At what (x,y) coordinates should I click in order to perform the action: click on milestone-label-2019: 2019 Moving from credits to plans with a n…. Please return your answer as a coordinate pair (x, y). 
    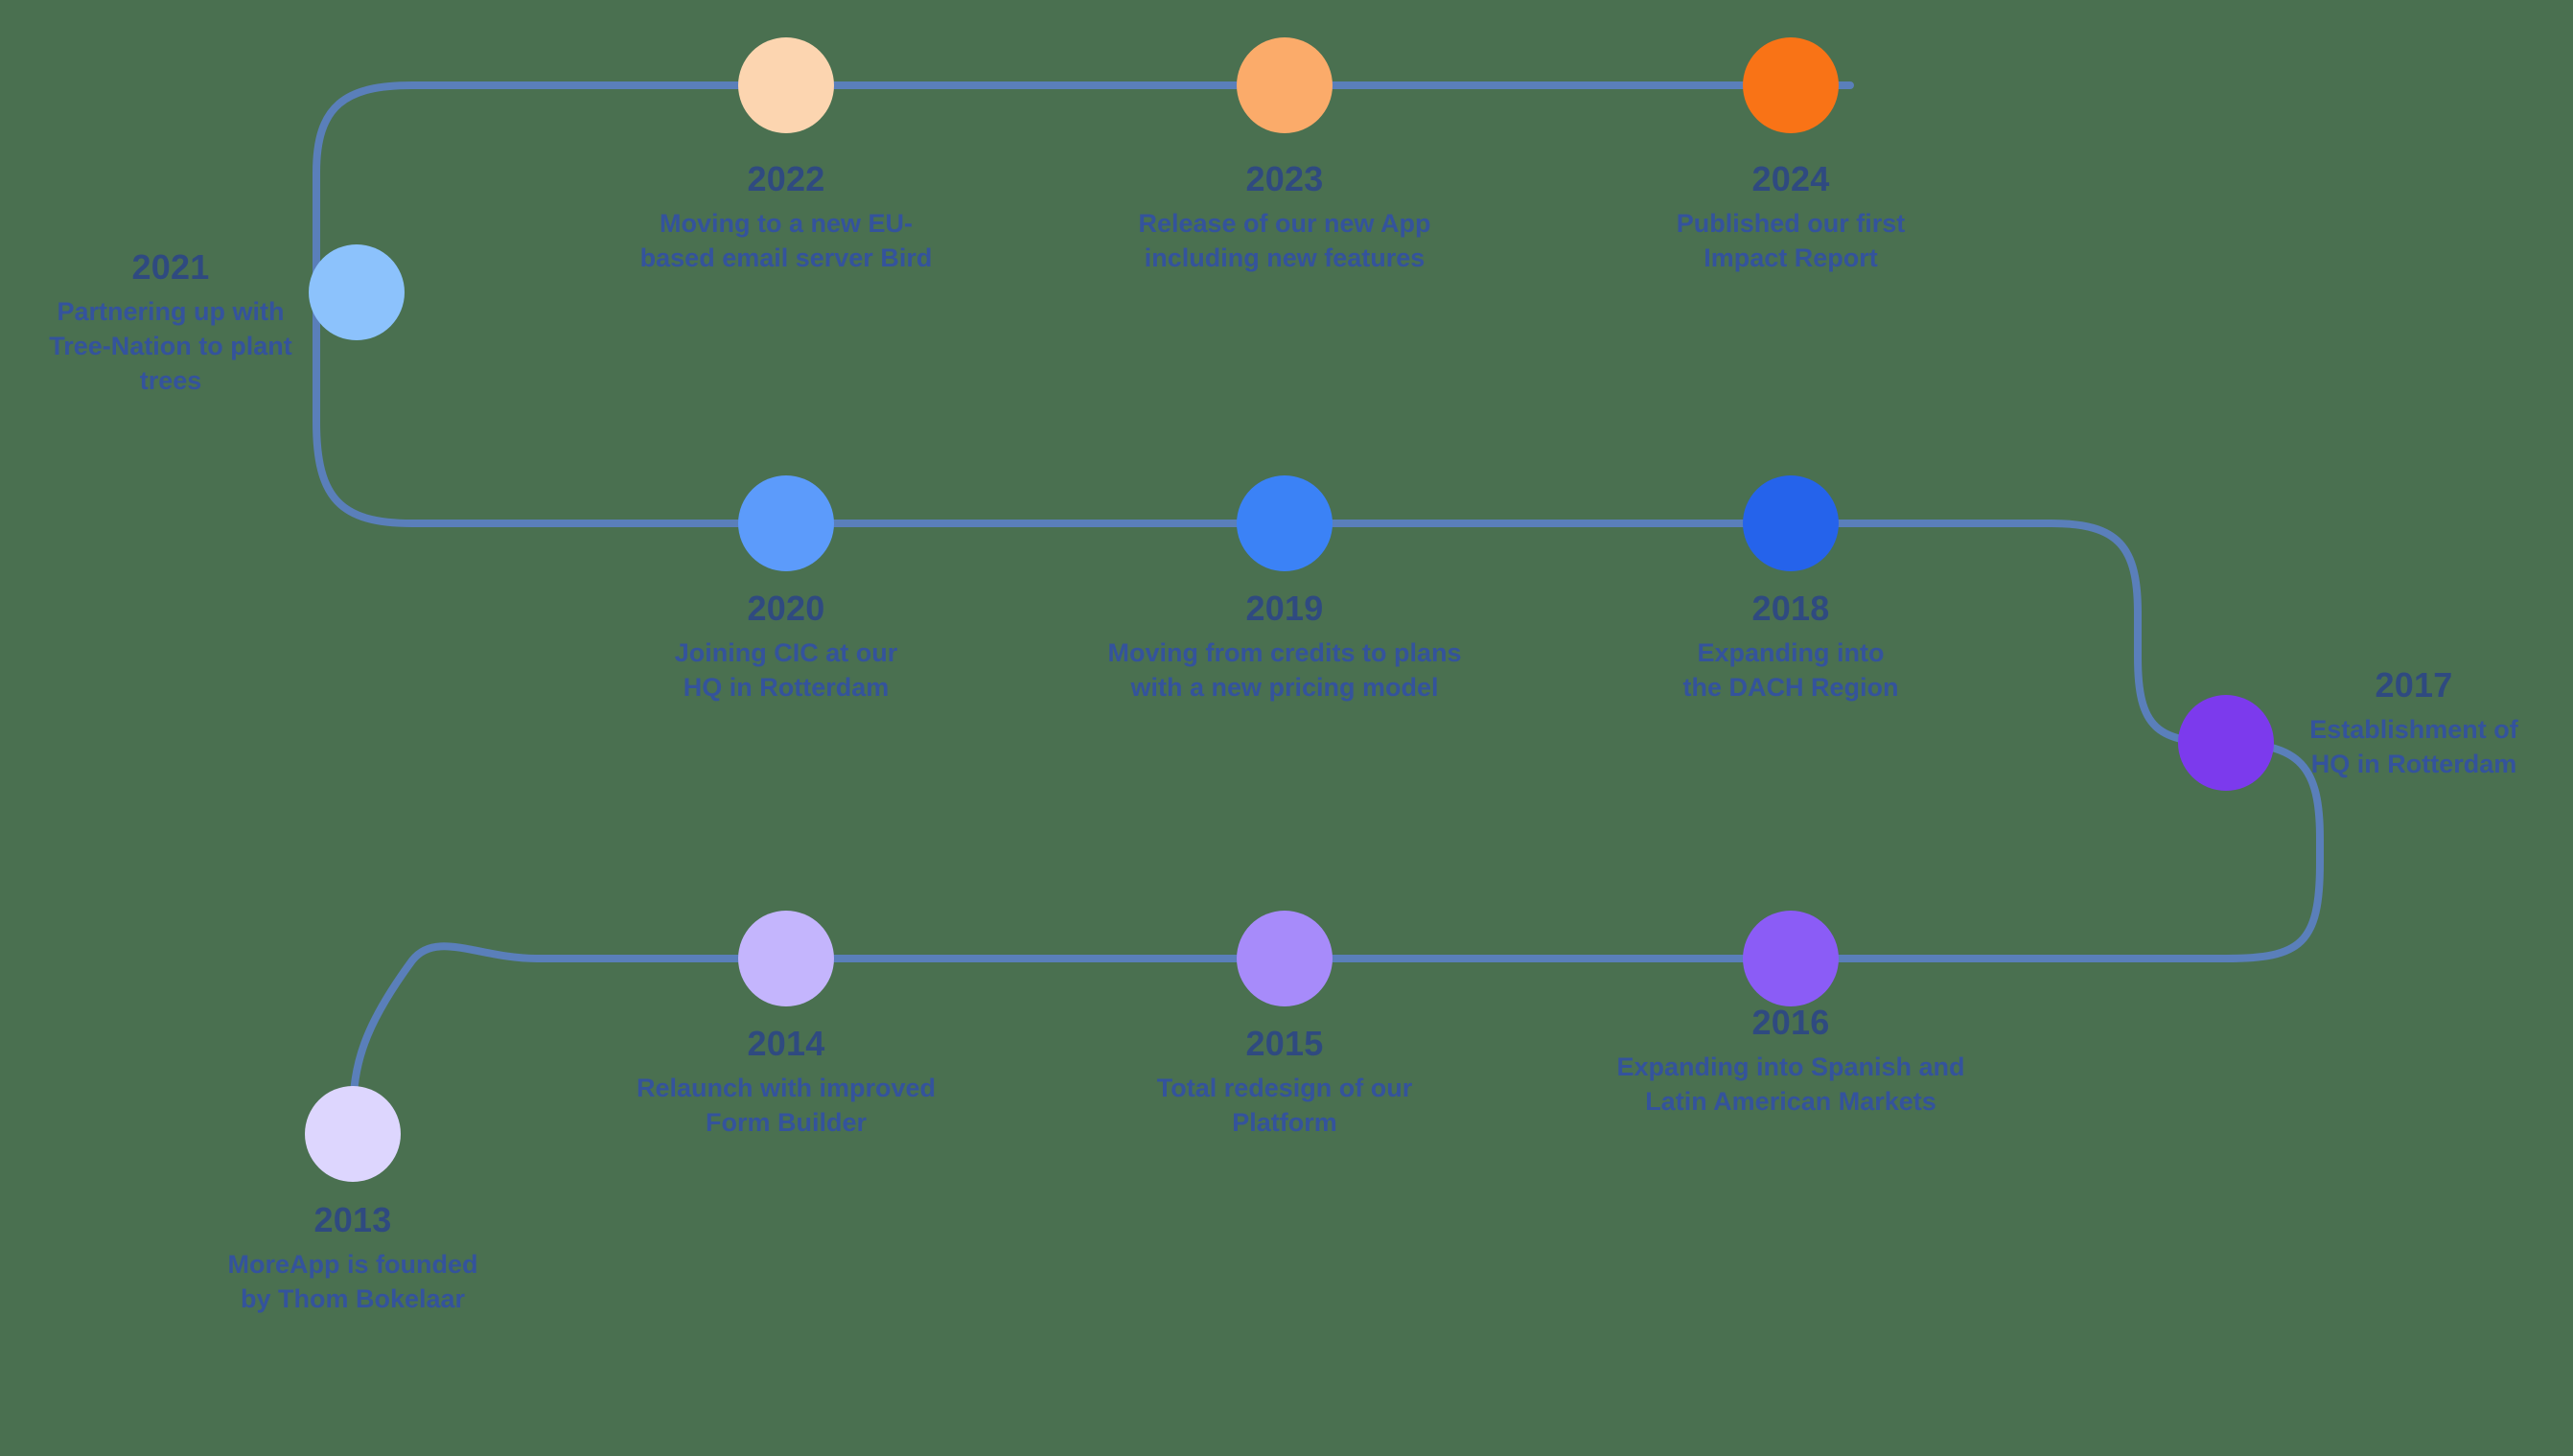
    Looking at the image, I should click on (1284, 647).